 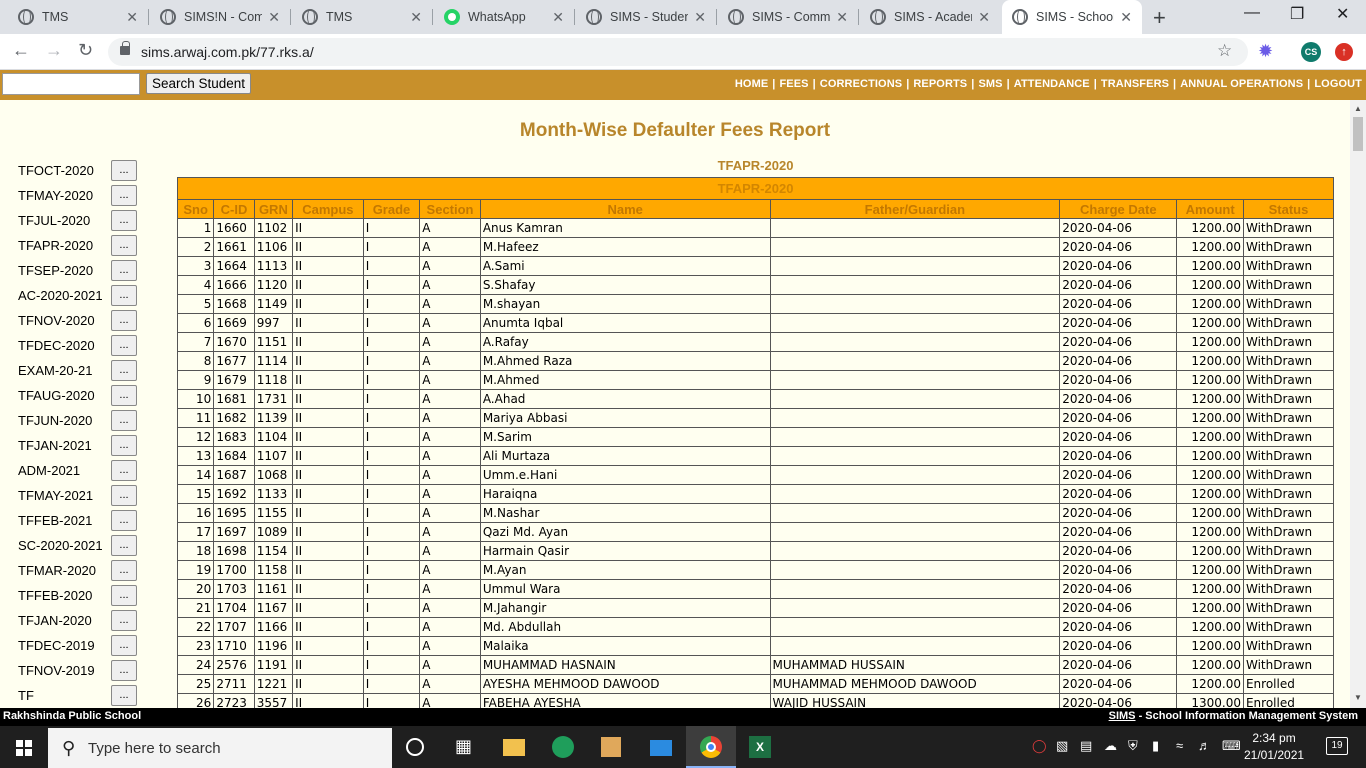 I want to click on tray-network-adapter-icon: ▧, so click(x=1062, y=746).